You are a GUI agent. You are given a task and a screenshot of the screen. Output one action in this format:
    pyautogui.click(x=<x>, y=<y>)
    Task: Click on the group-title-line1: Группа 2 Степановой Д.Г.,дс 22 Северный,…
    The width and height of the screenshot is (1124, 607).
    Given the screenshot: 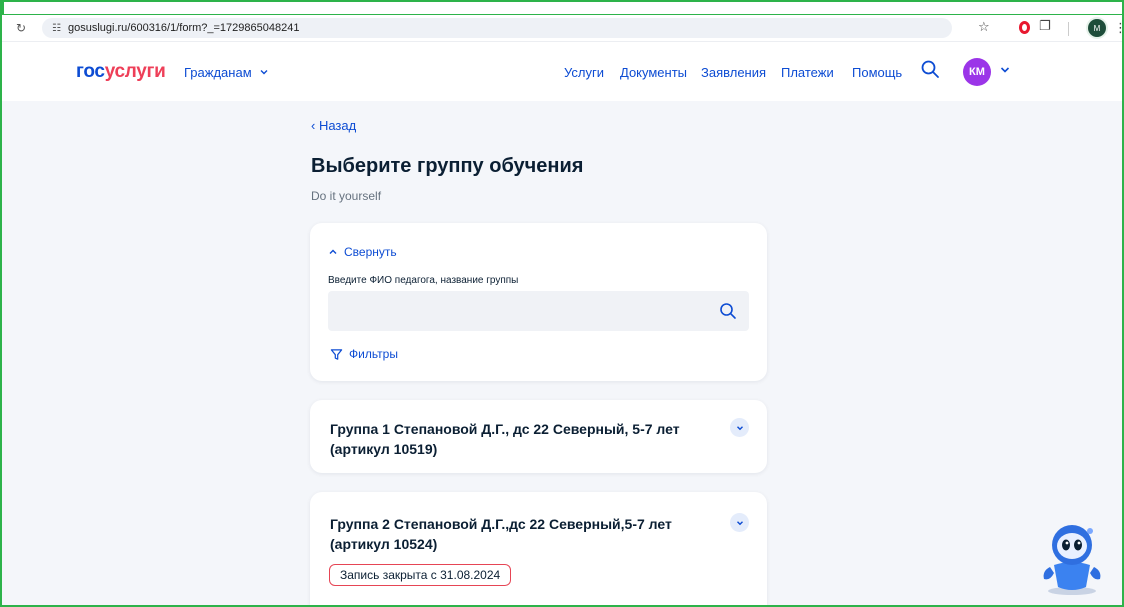 What is the action you would take?
    pyautogui.click(x=501, y=524)
    